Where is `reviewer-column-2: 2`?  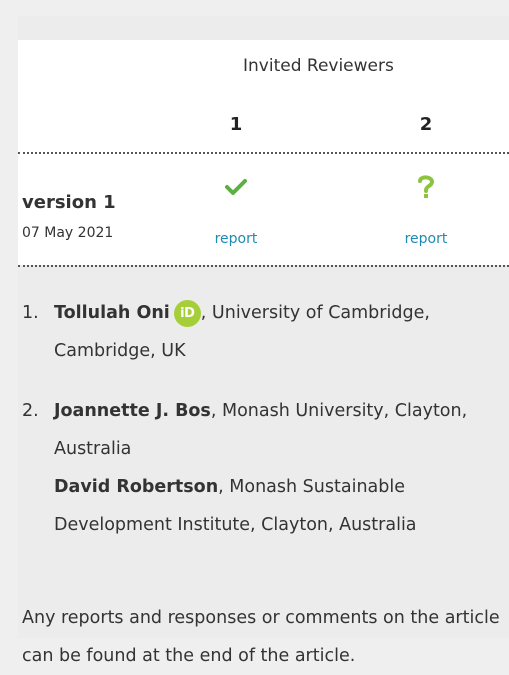 reviewer-column-2: 2 is located at coordinates (426, 124).